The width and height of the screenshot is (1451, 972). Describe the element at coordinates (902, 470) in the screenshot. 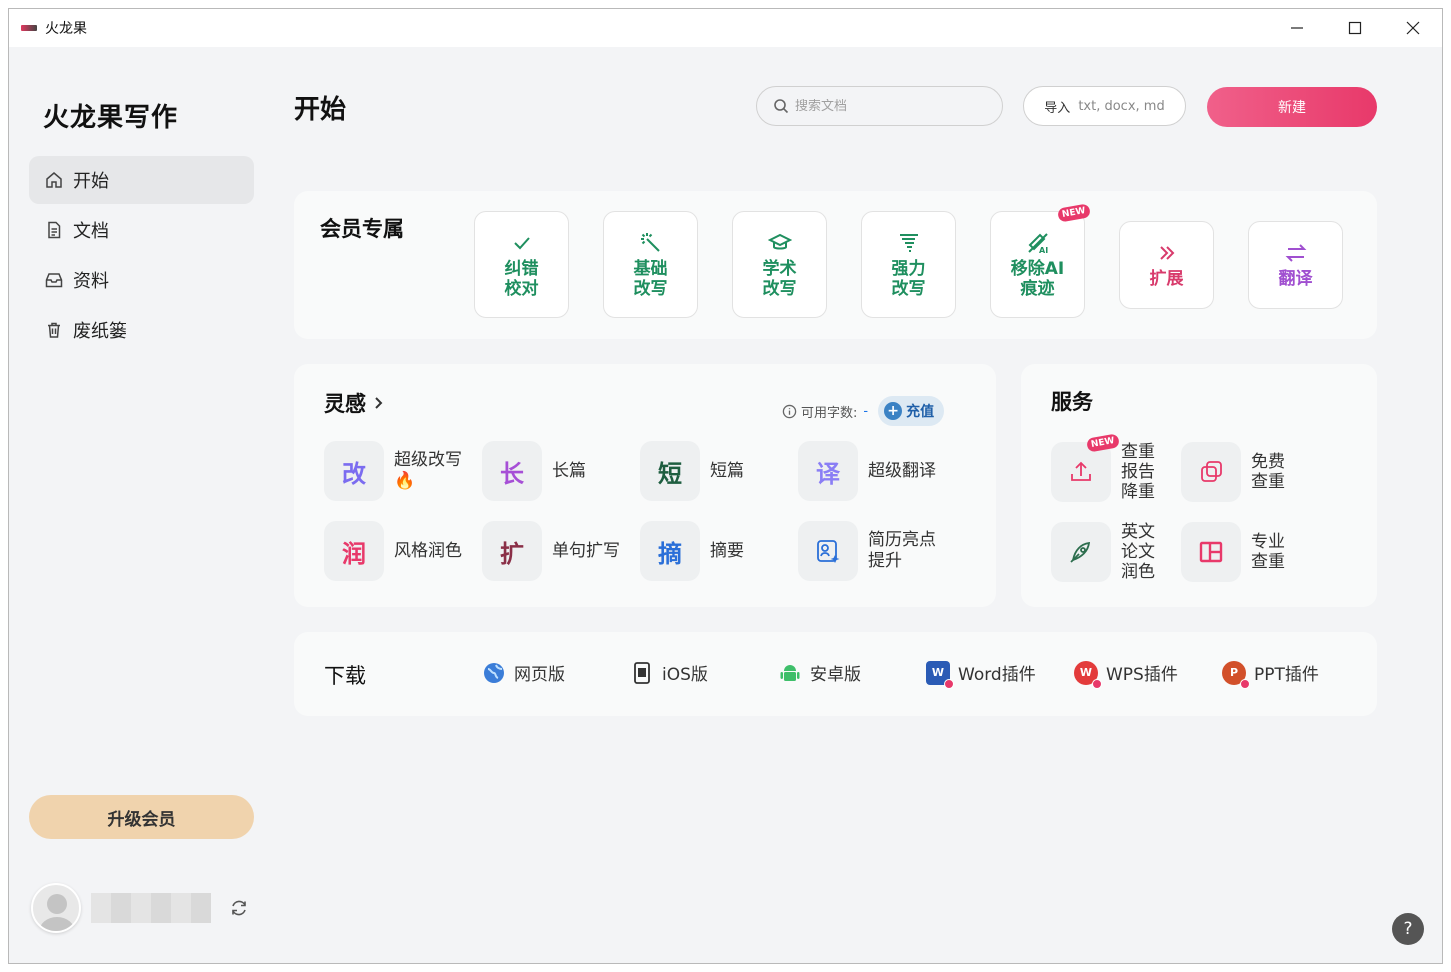

I see `insp-label: 超级翻译` at that location.